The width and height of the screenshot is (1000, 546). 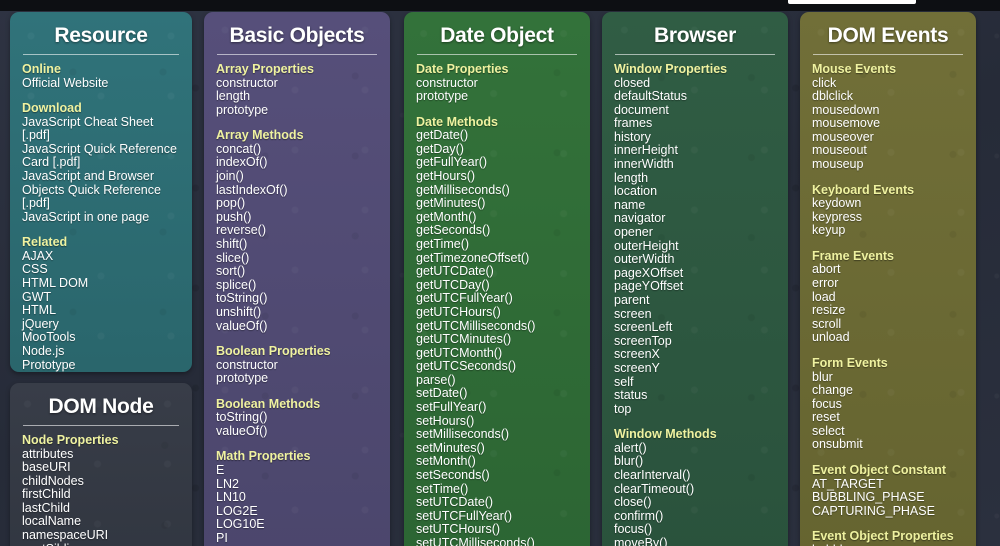 What do you see at coordinates (888, 324) in the screenshot?
I see `list-item: scroll` at bounding box center [888, 324].